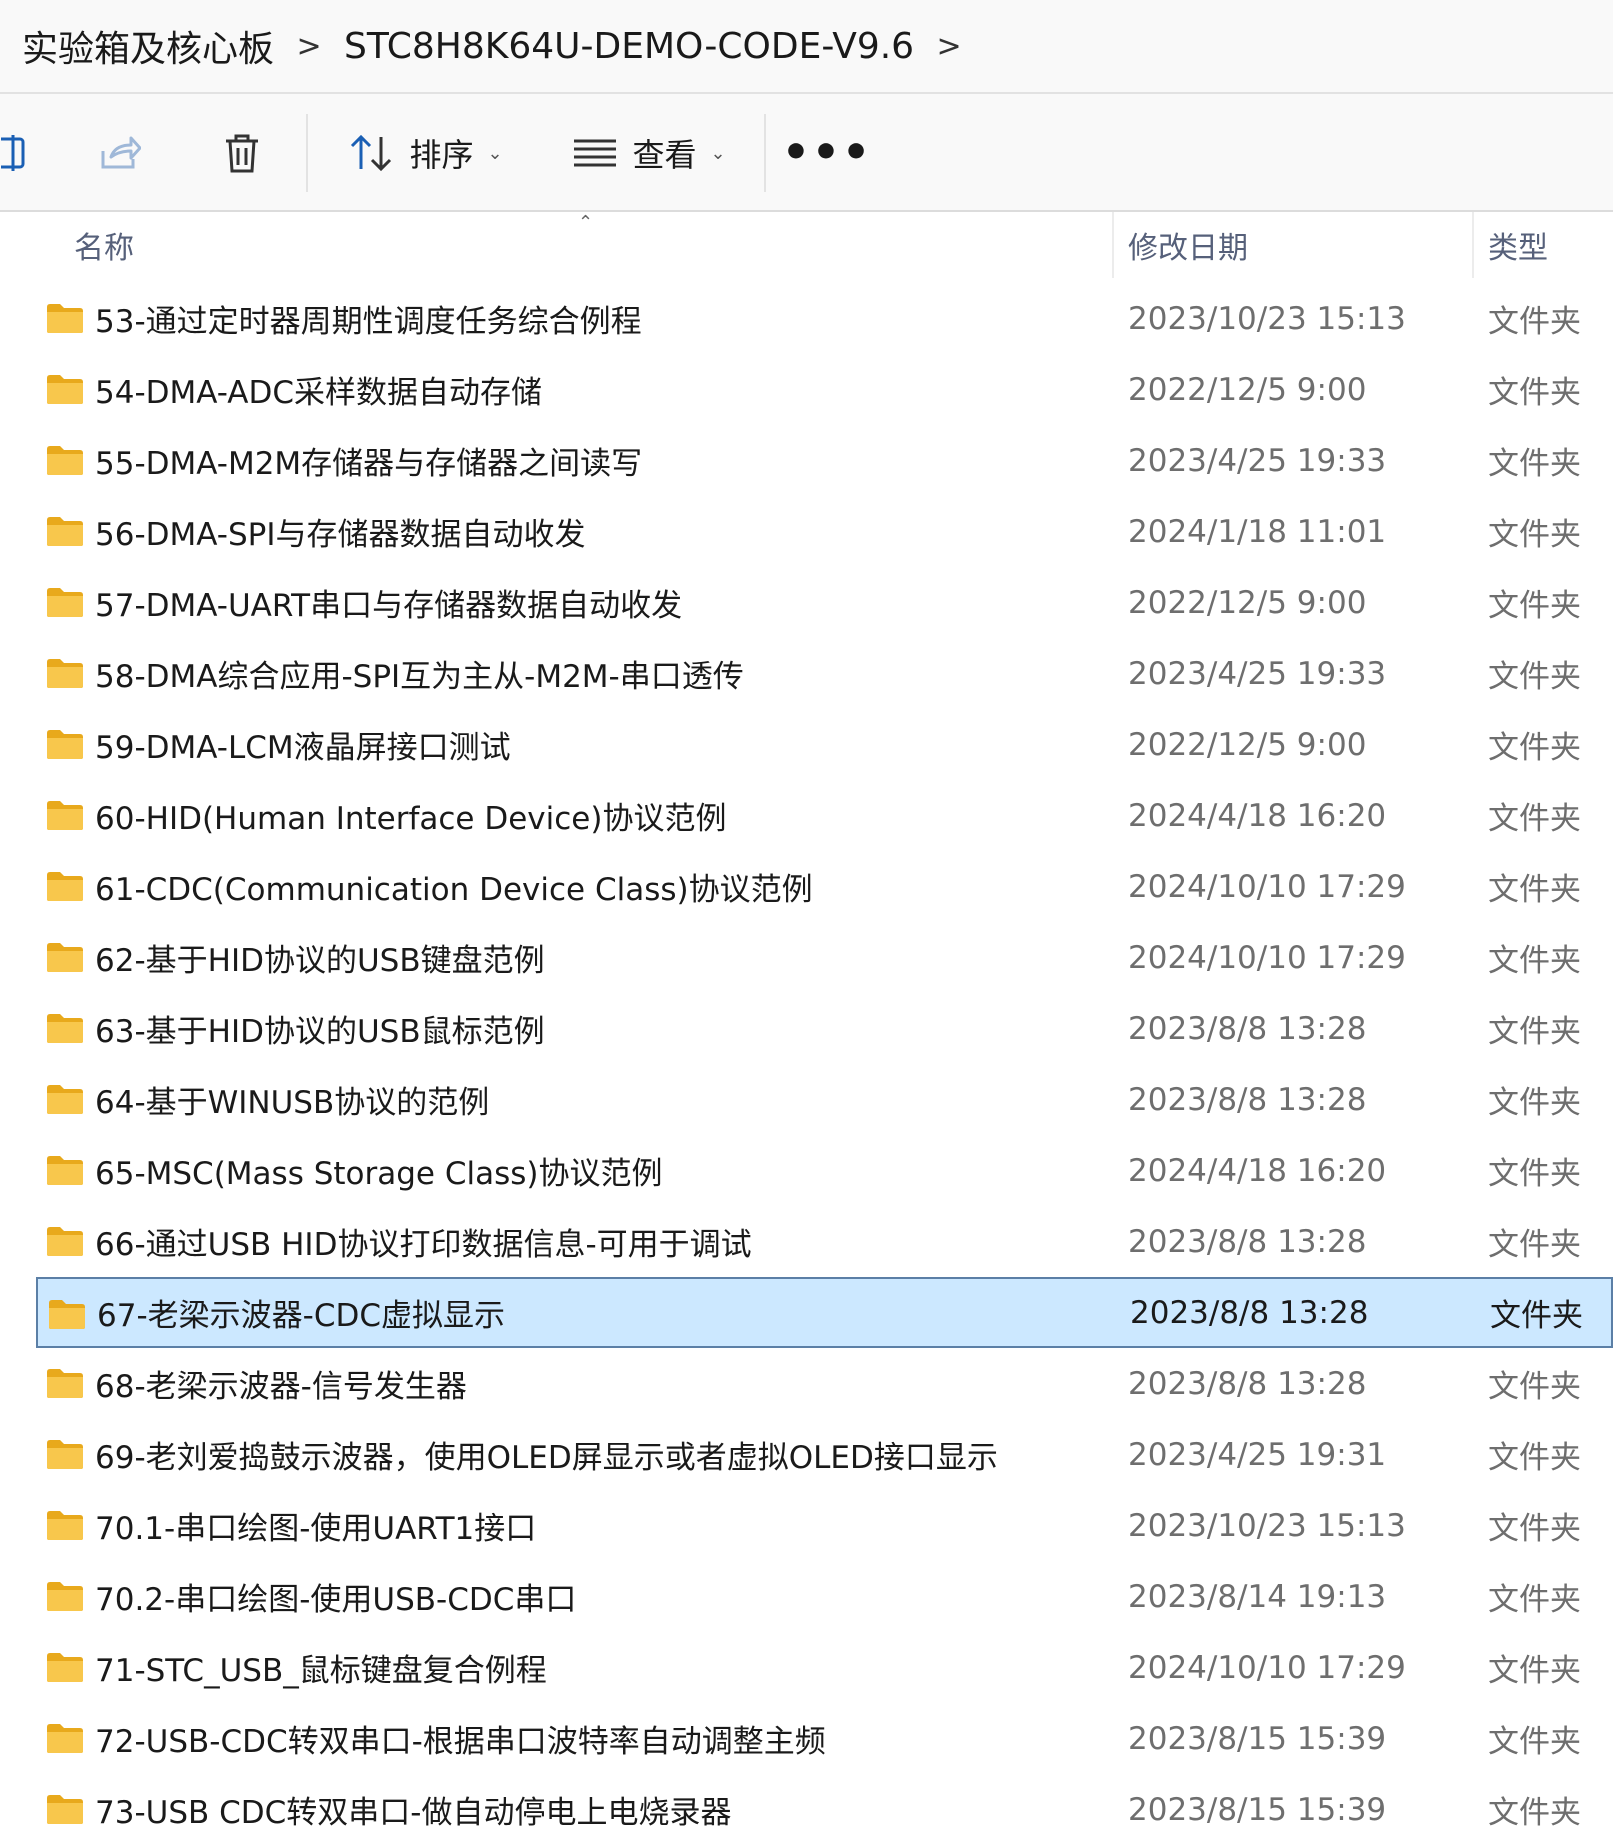 This screenshot has width=1613, height=1847. What do you see at coordinates (806, 211) in the screenshot?
I see `divider` at bounding box center [806, 211].